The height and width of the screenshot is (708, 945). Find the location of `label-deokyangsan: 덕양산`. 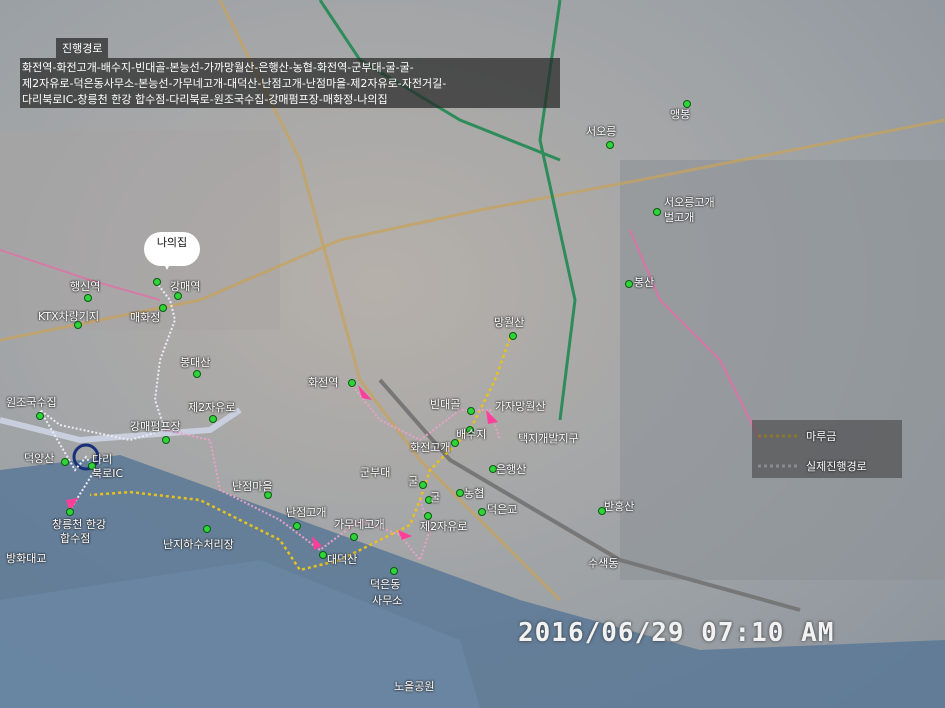

label-deokyangsan: 덕양산 is located at coordinates (39, 458).